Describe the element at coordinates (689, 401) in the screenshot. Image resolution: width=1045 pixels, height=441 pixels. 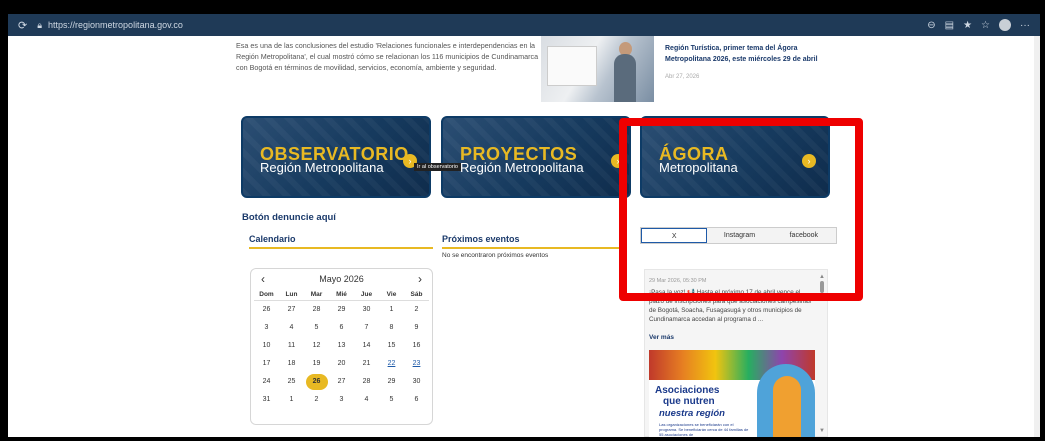
I see `post-image-title-line2: que nutren` at that location.